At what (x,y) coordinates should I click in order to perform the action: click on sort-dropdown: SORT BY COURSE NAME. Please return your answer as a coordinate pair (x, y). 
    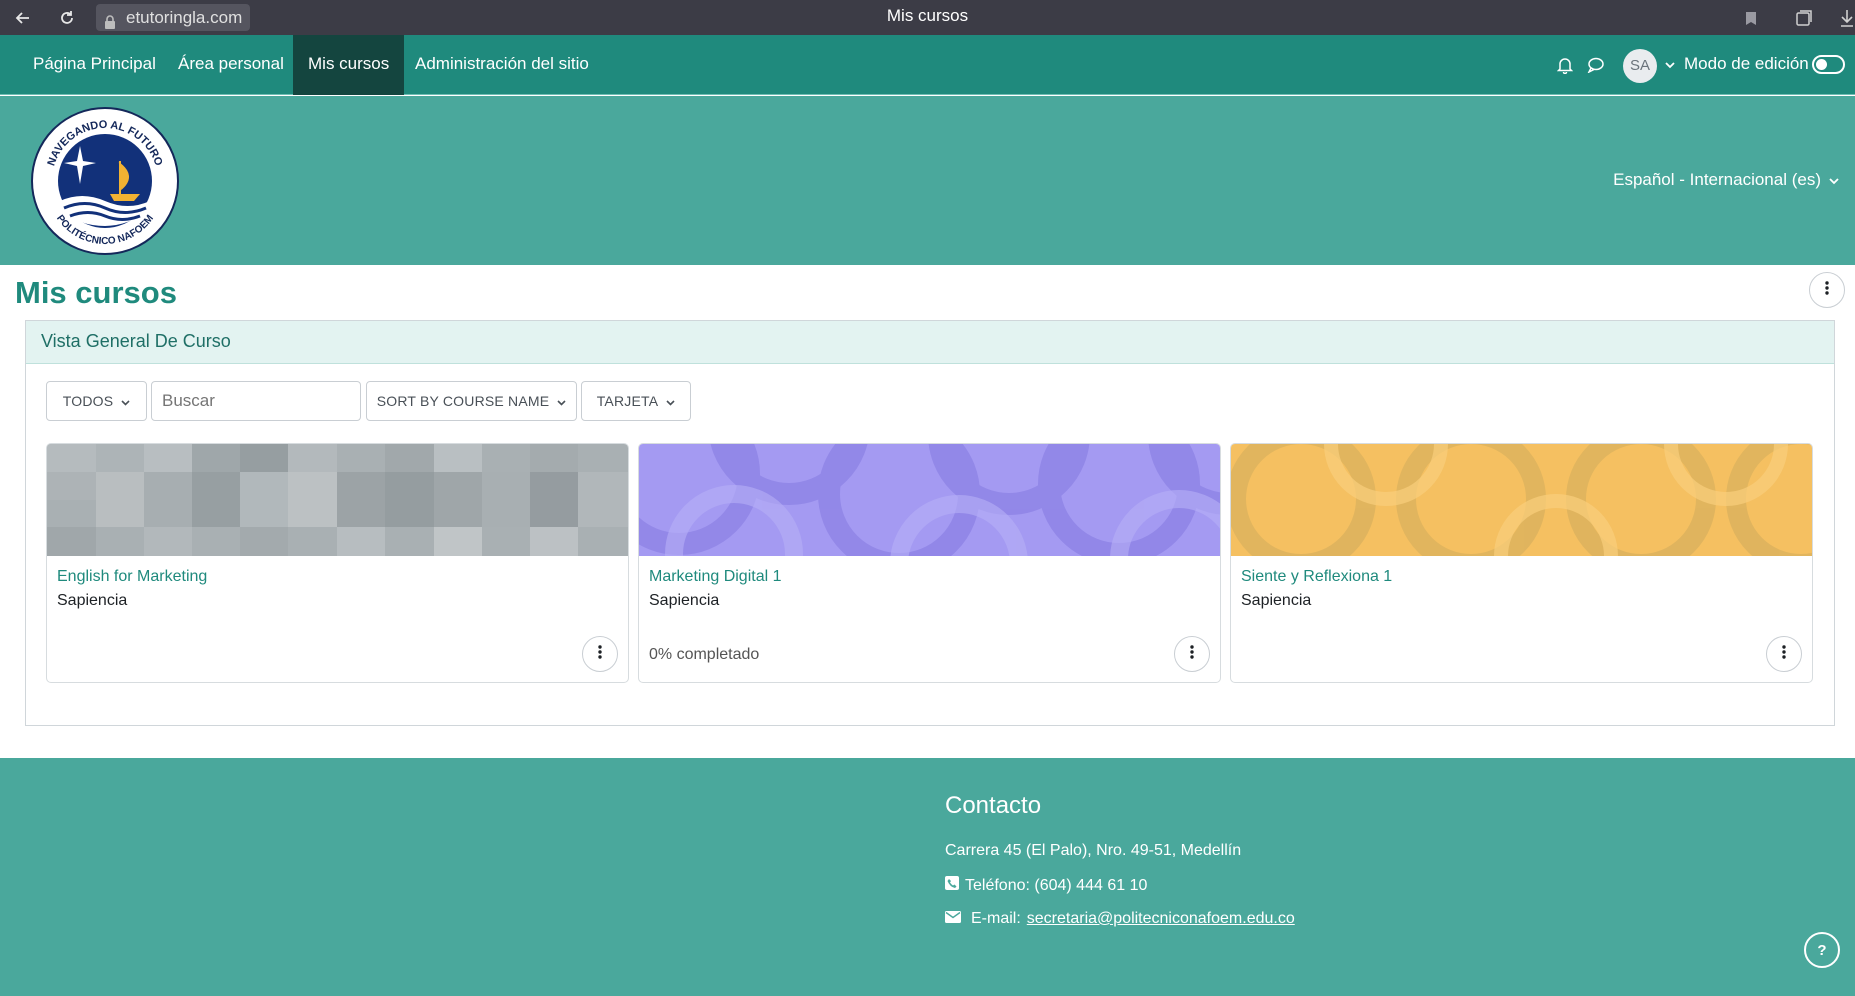
    Looking at the image, I should click on (471, 401).